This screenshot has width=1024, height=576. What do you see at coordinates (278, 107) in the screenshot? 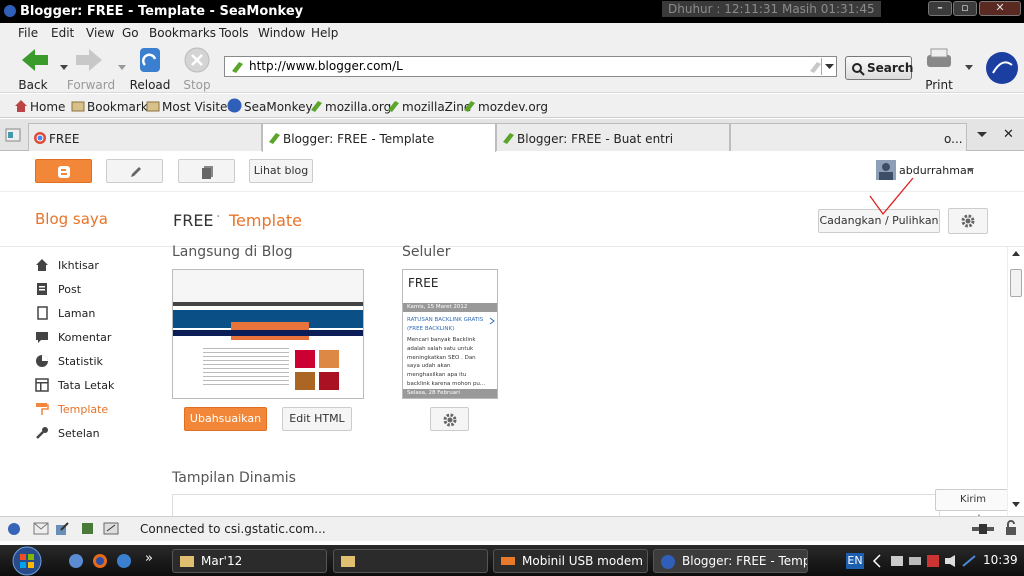
I see `bookmark-seamonkey: SeaMonkey` at bounding box center [278, 107].